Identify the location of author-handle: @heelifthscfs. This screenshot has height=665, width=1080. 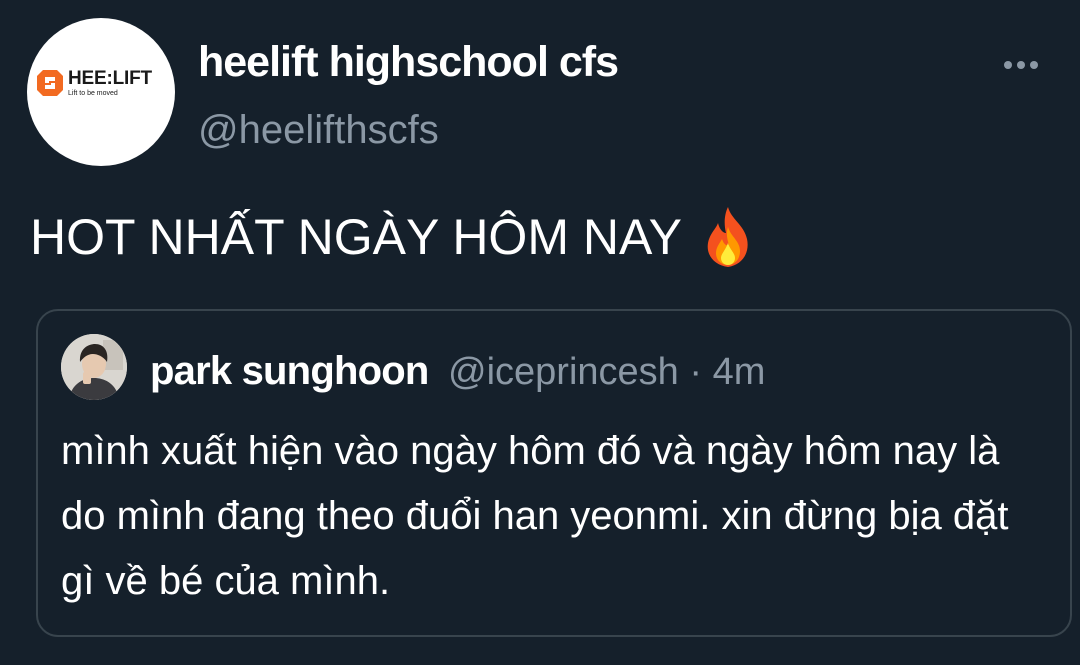
(318, 130).